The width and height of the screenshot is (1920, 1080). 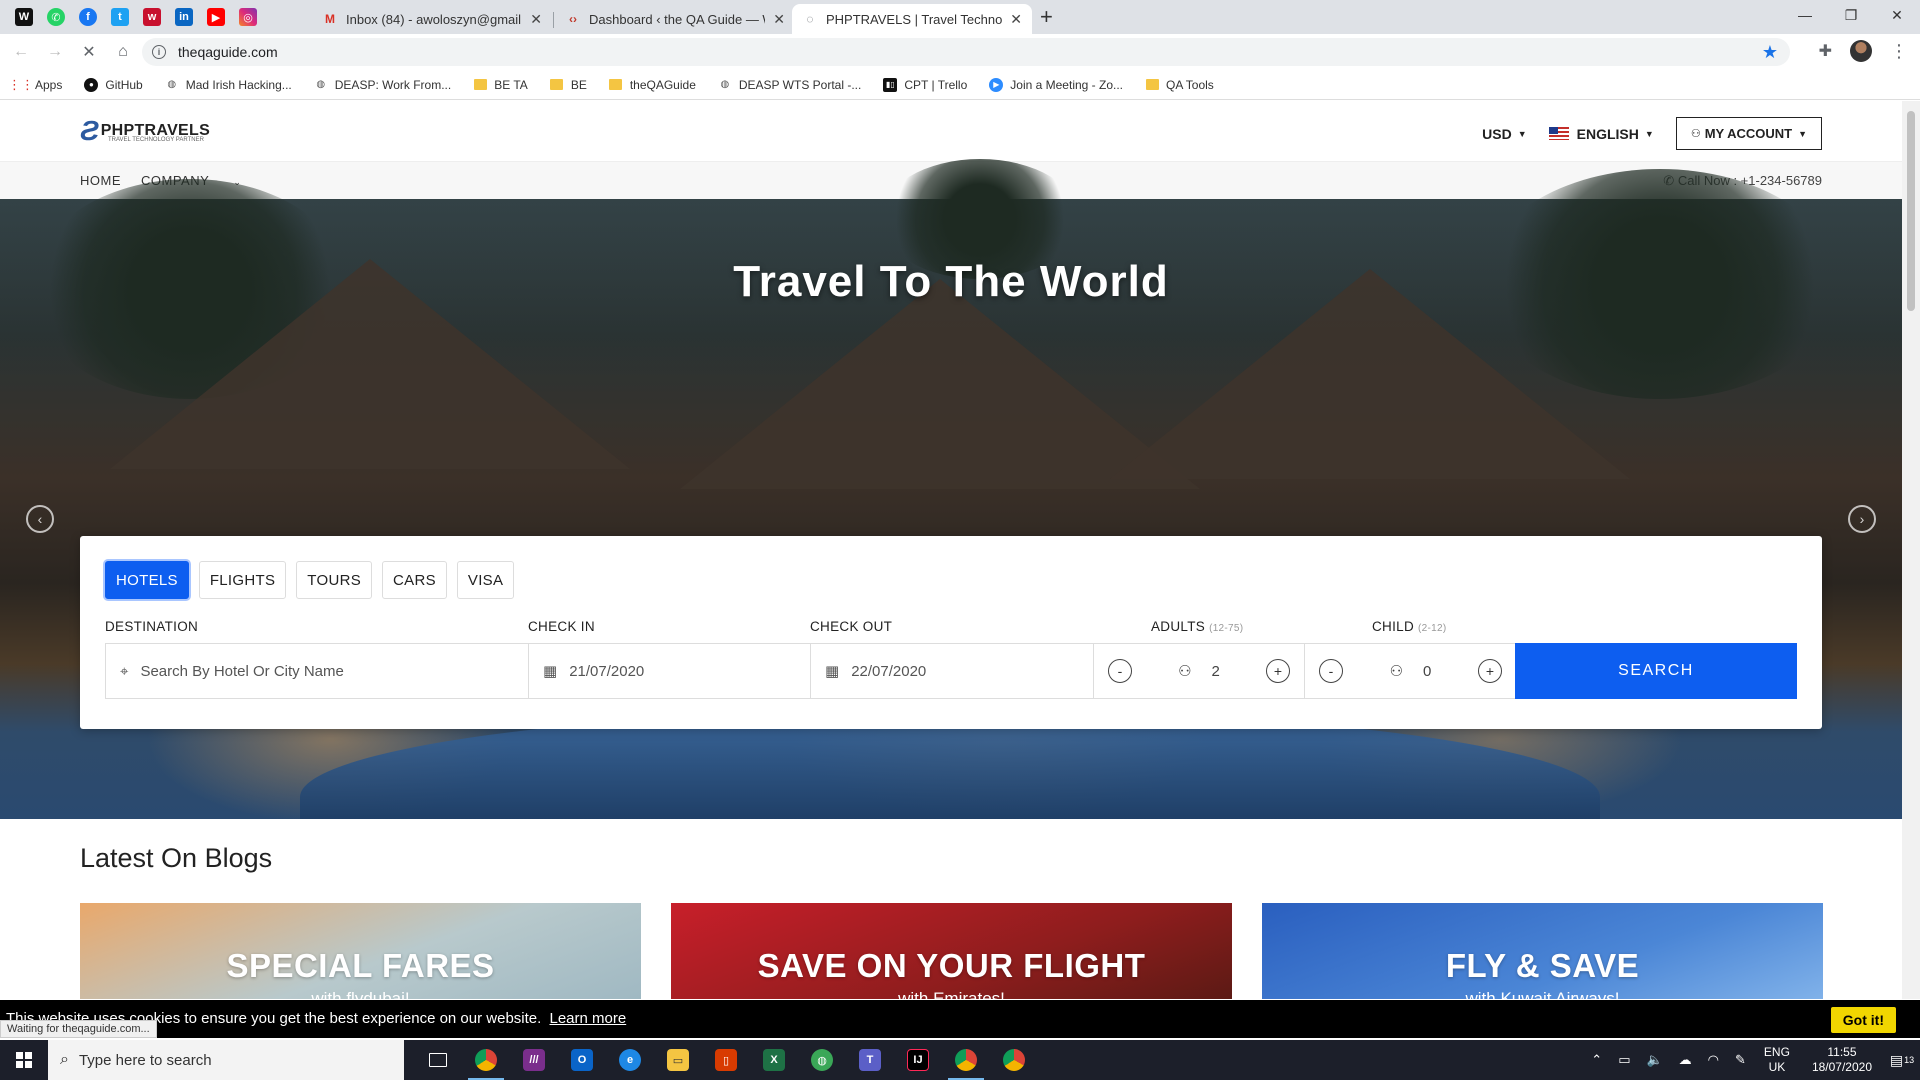 I want to click on taskbar-app-globe: ◍, so click(x=822, y=1060).